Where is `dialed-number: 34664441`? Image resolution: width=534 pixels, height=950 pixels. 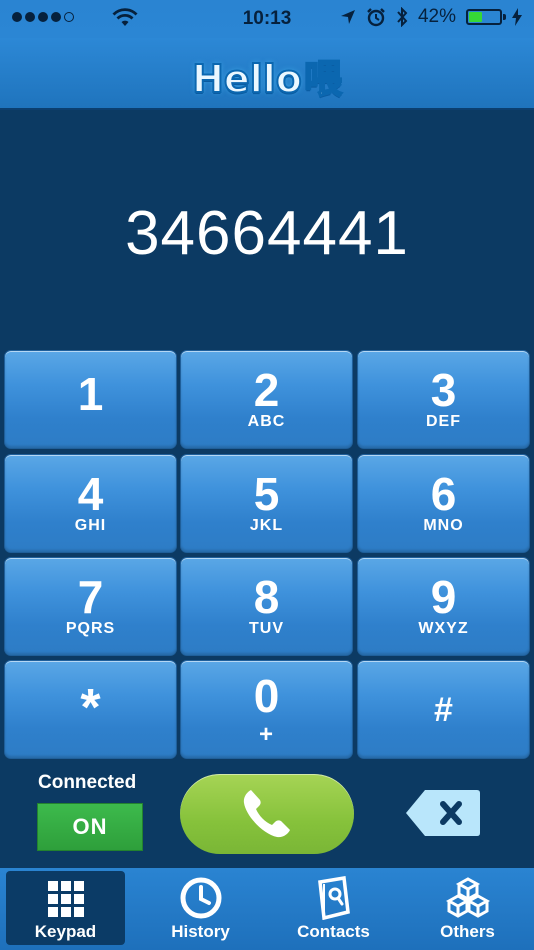 dialed-number: 34664441 is located at coordinates (267, 233).